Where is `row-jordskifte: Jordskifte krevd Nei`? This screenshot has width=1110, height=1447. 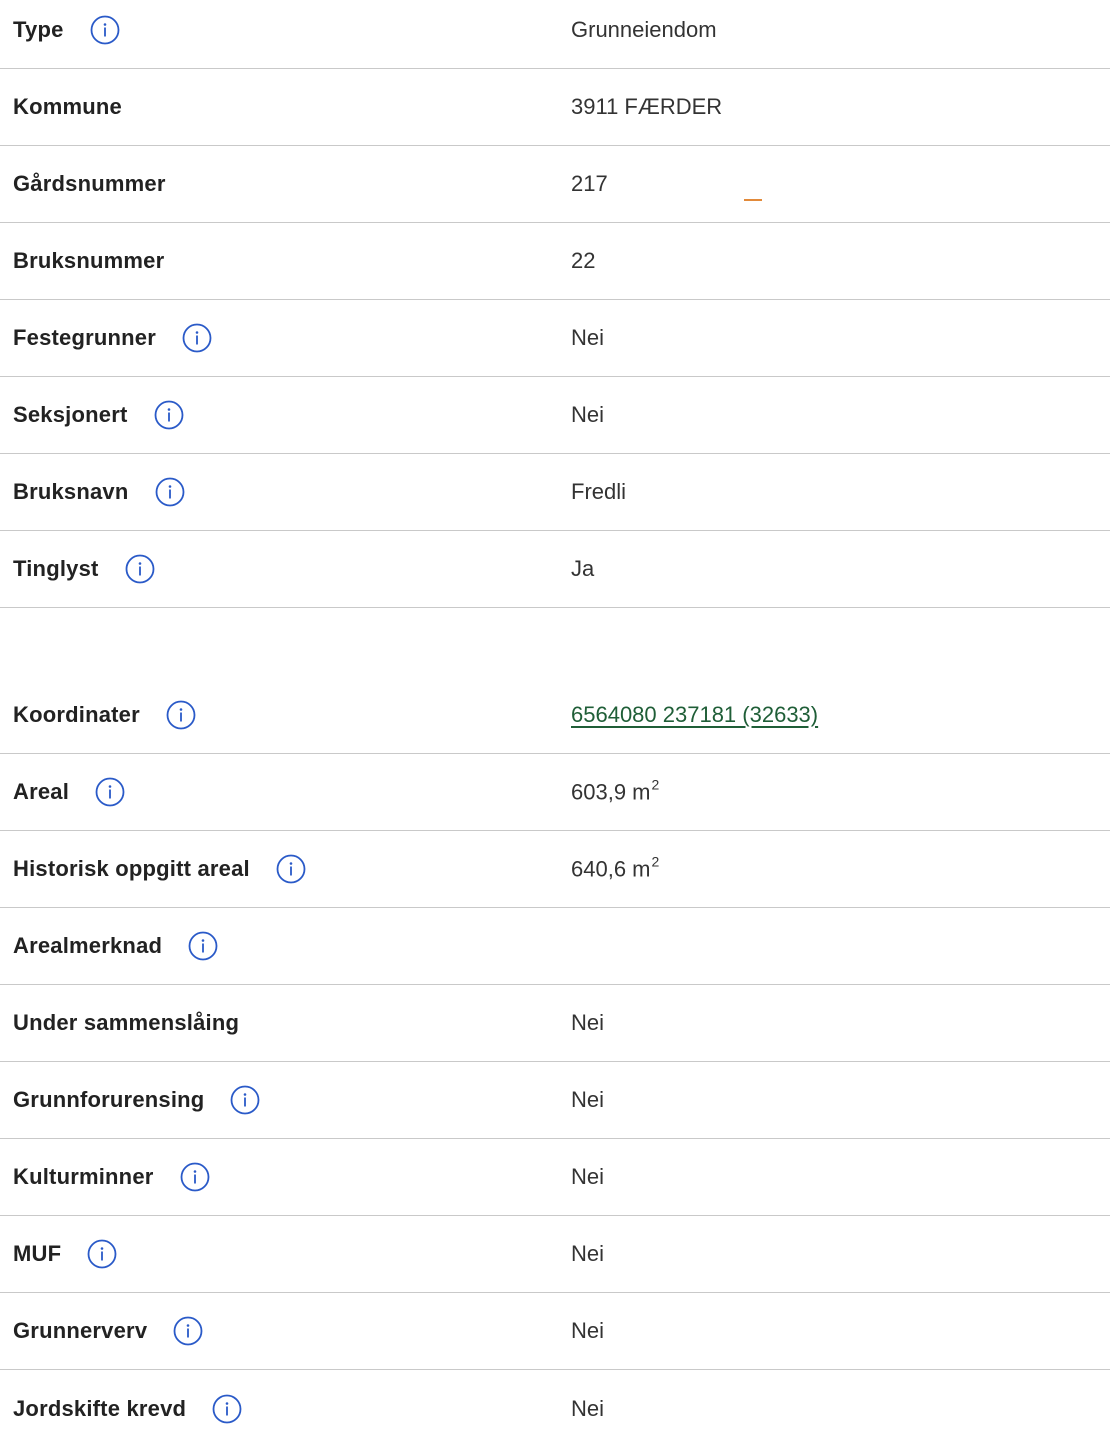 row-jordskifte: Jordskifte krevd Nei is located at coordinates (555, 1408).